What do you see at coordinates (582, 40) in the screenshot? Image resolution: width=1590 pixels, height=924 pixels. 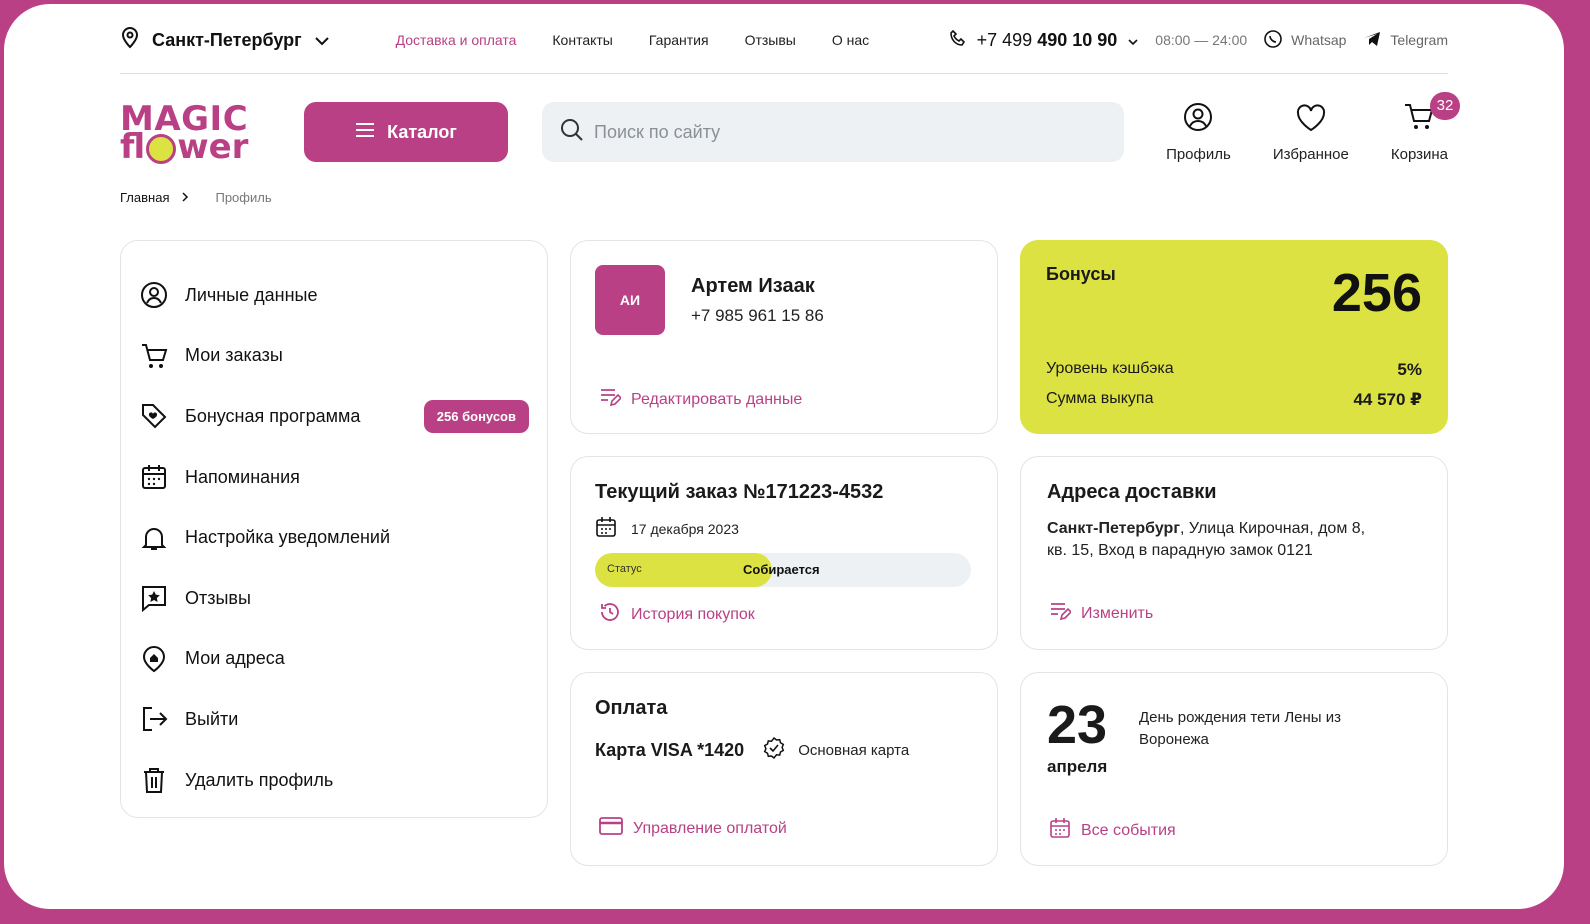 I see `nav-contacts: Контакты` at bounding box center [582, 40].